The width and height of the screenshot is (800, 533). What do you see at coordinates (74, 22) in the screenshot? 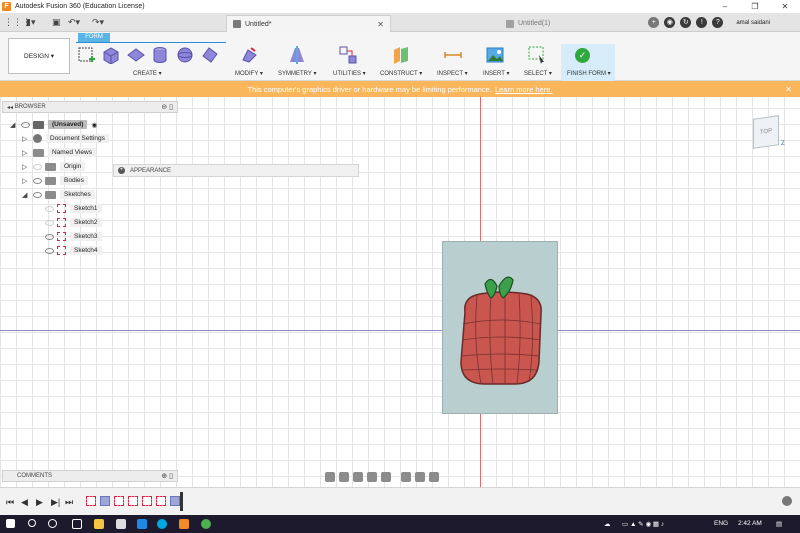
I see `undo-icon: ↶▾` at bounding box center [74, 22].